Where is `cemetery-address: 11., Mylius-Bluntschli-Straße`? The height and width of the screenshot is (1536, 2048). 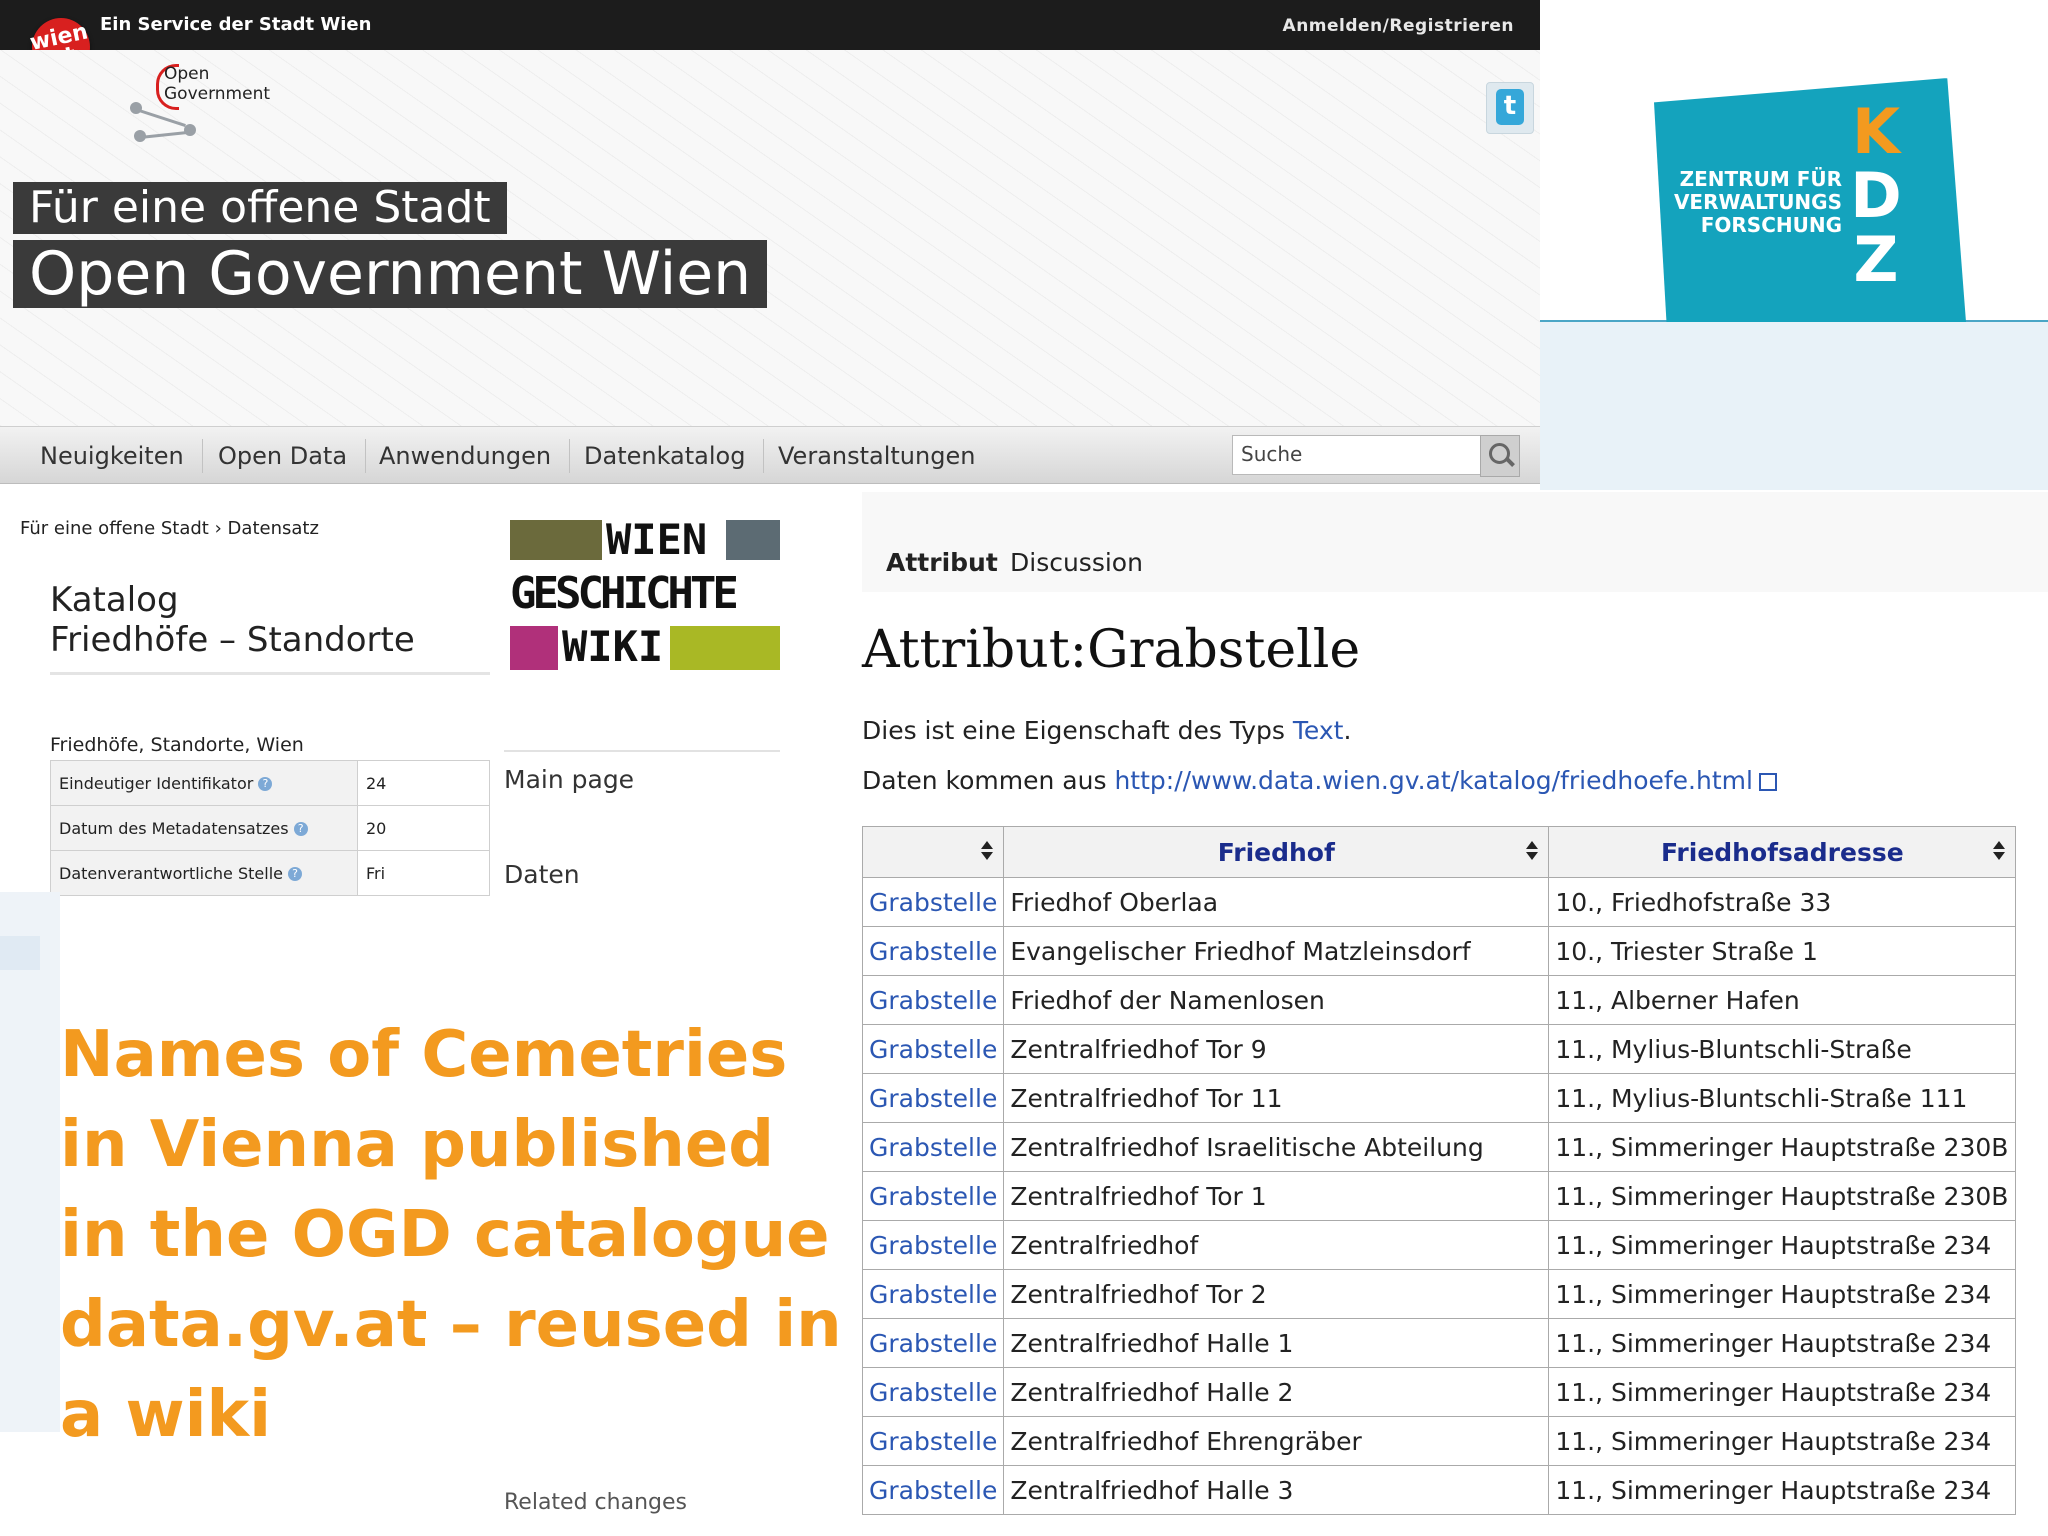
cemetery-address: 11., Mylius-Bluntschli-Straße is located at coordinates (1782, 1049).